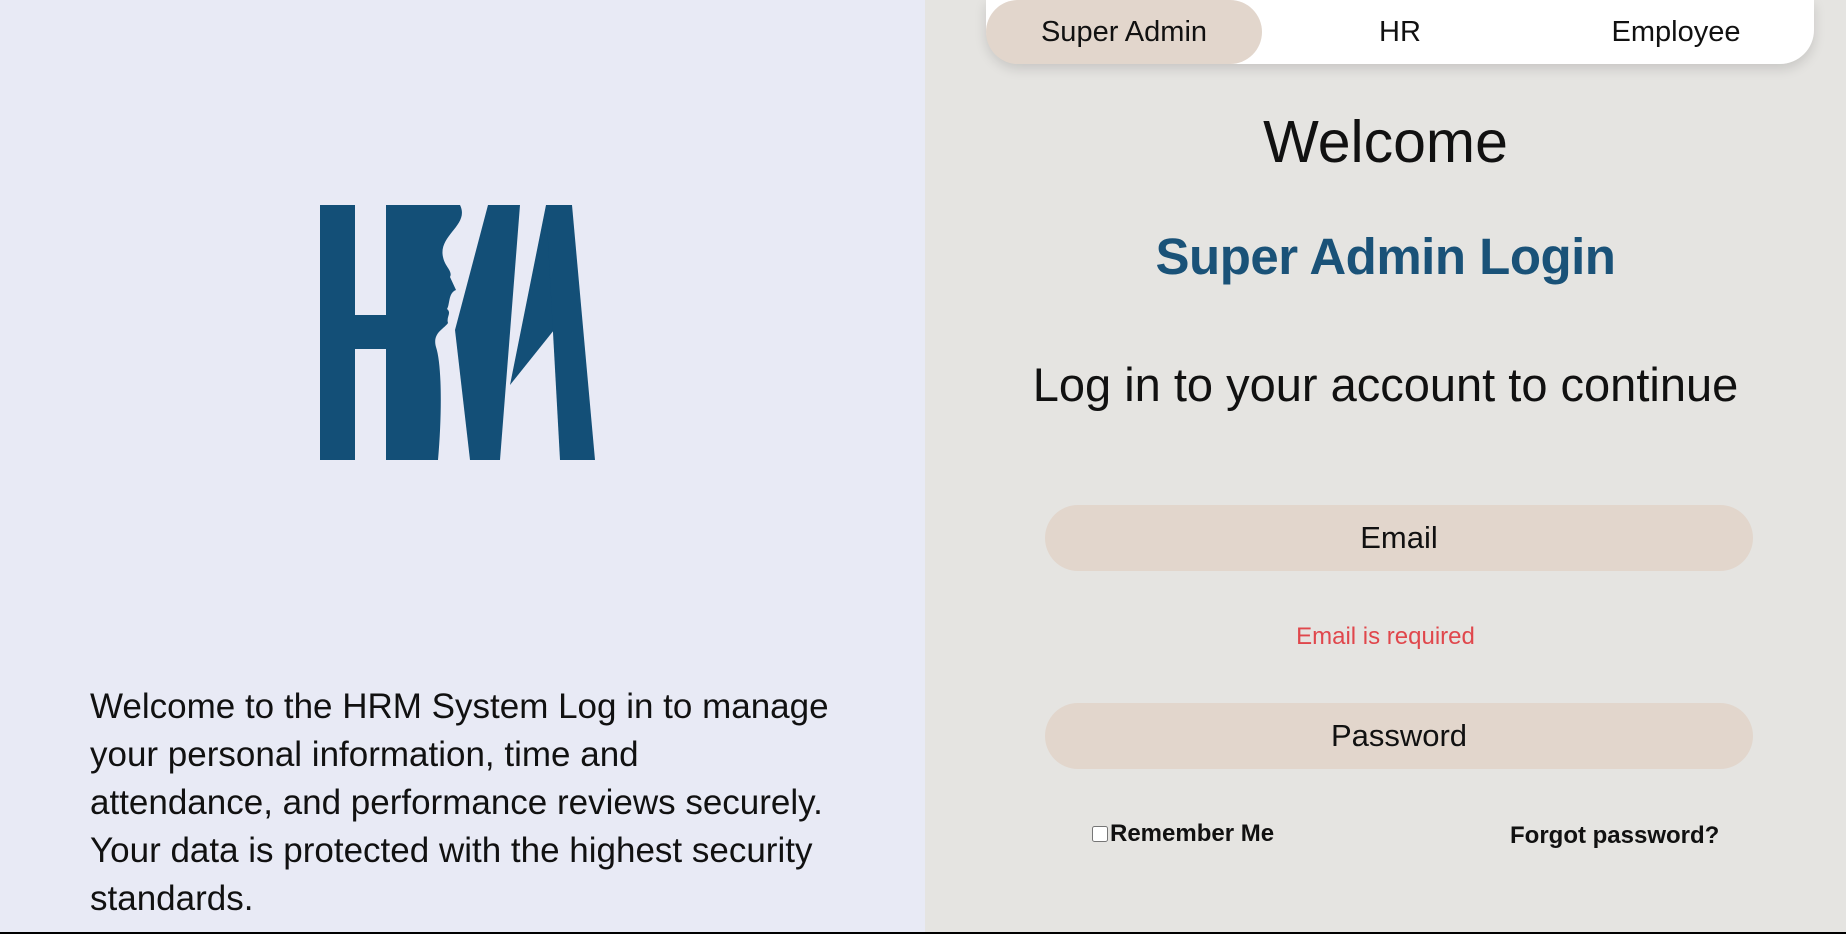  Describe the element at coordinates (1399, 538) in the screenshot. I see `email-field` at that location.